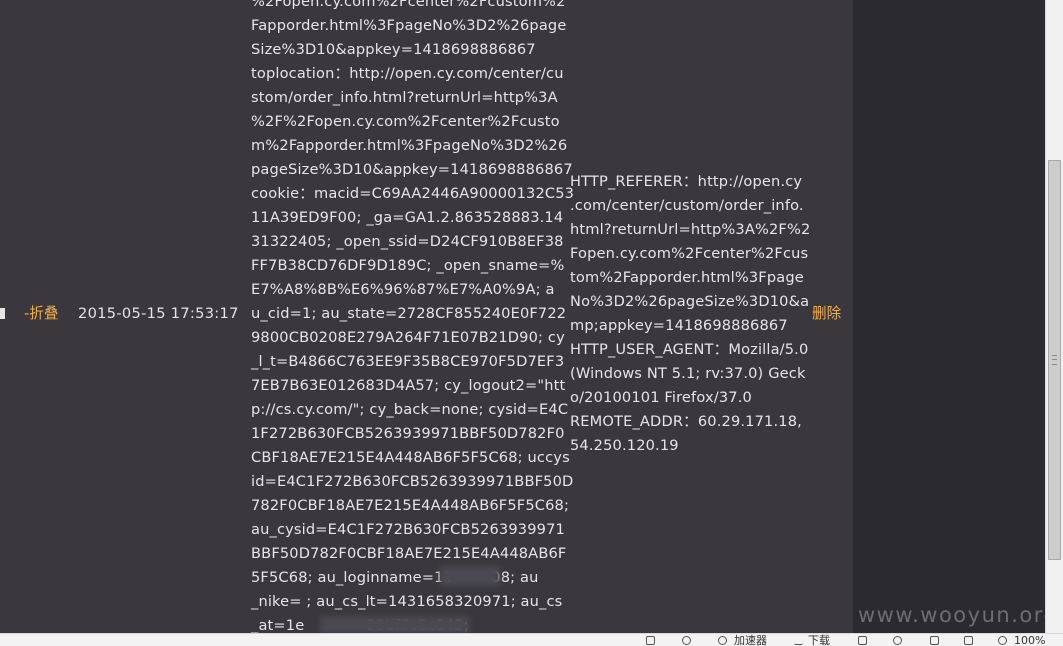  Describe the element at coordinates (686, 640) in the screenshot. I see `browser-icon` at that location.